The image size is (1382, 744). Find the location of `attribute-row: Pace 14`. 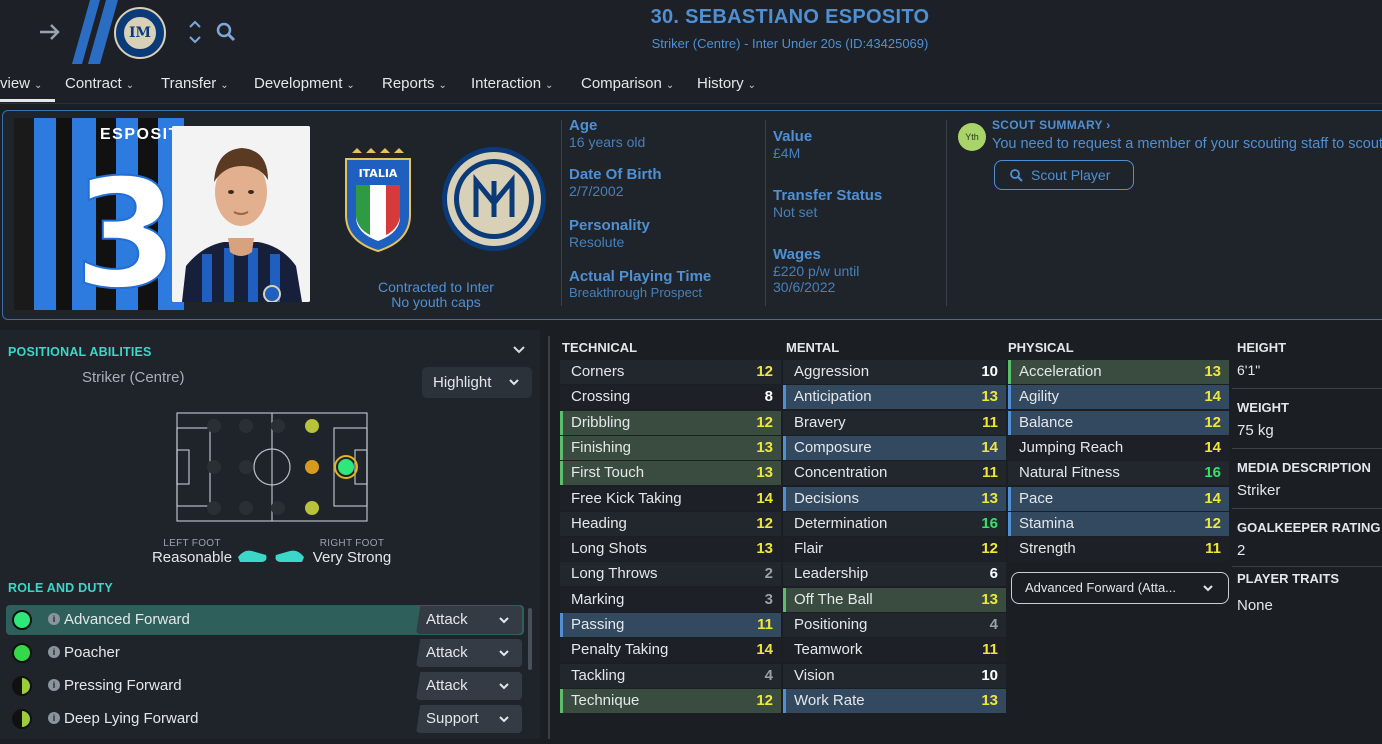

attribute-row: Pace 14 is located at coordinates (1118, 498).